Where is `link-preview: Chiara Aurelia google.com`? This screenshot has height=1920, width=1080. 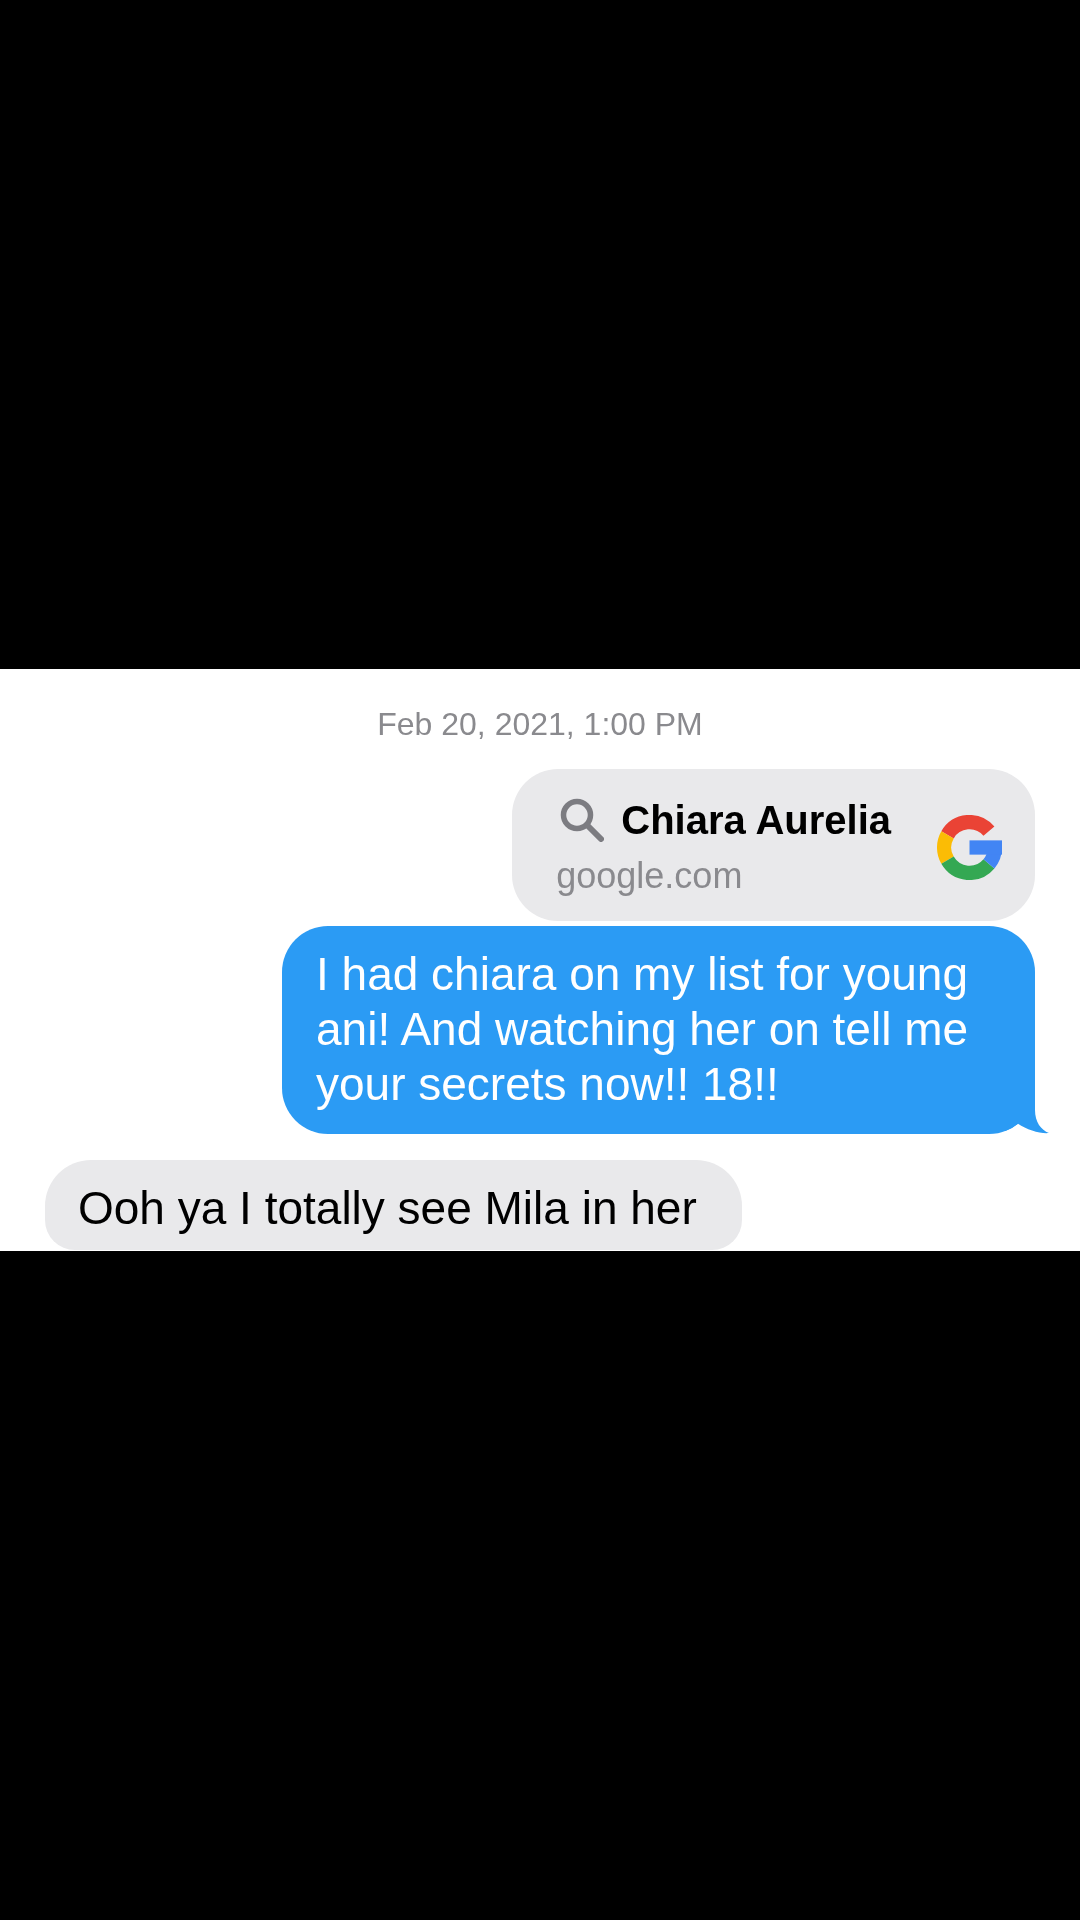 link-preview: Chiara Aurelia google.com is located at coordinates (773, 845).